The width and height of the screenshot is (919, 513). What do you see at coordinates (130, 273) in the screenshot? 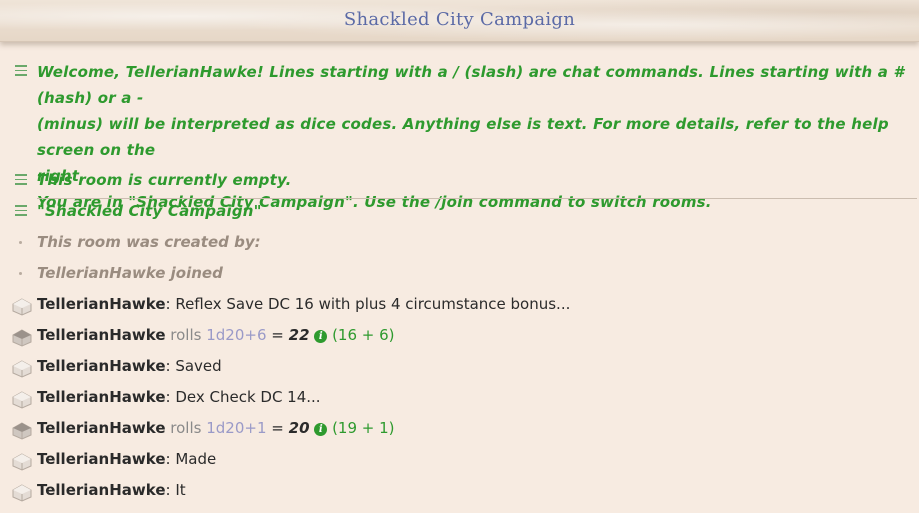
I see `joined-notice: TellerianHawke joined` at bounding box center [130, 273].